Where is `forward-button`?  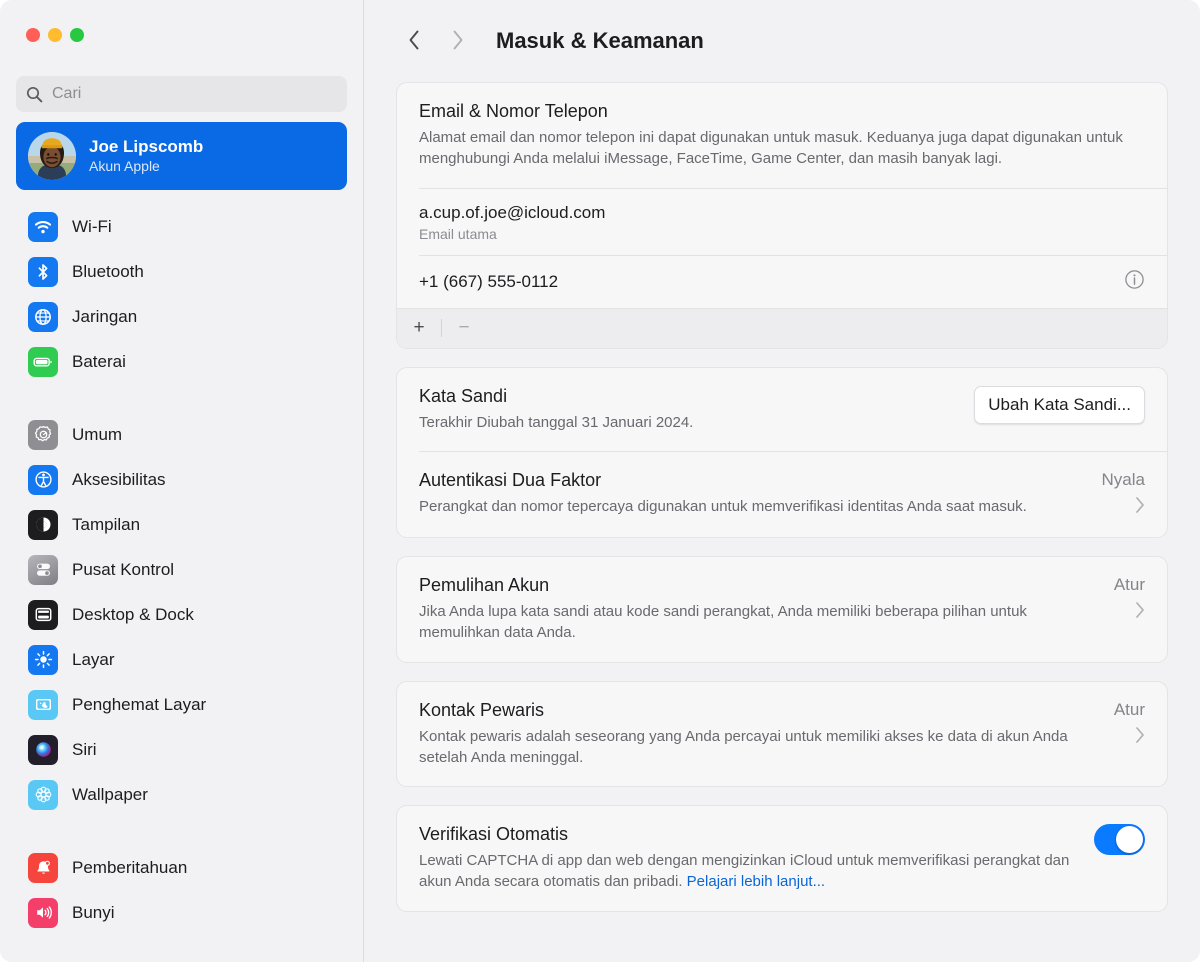 forward-button is located at coordinates (458, 41).